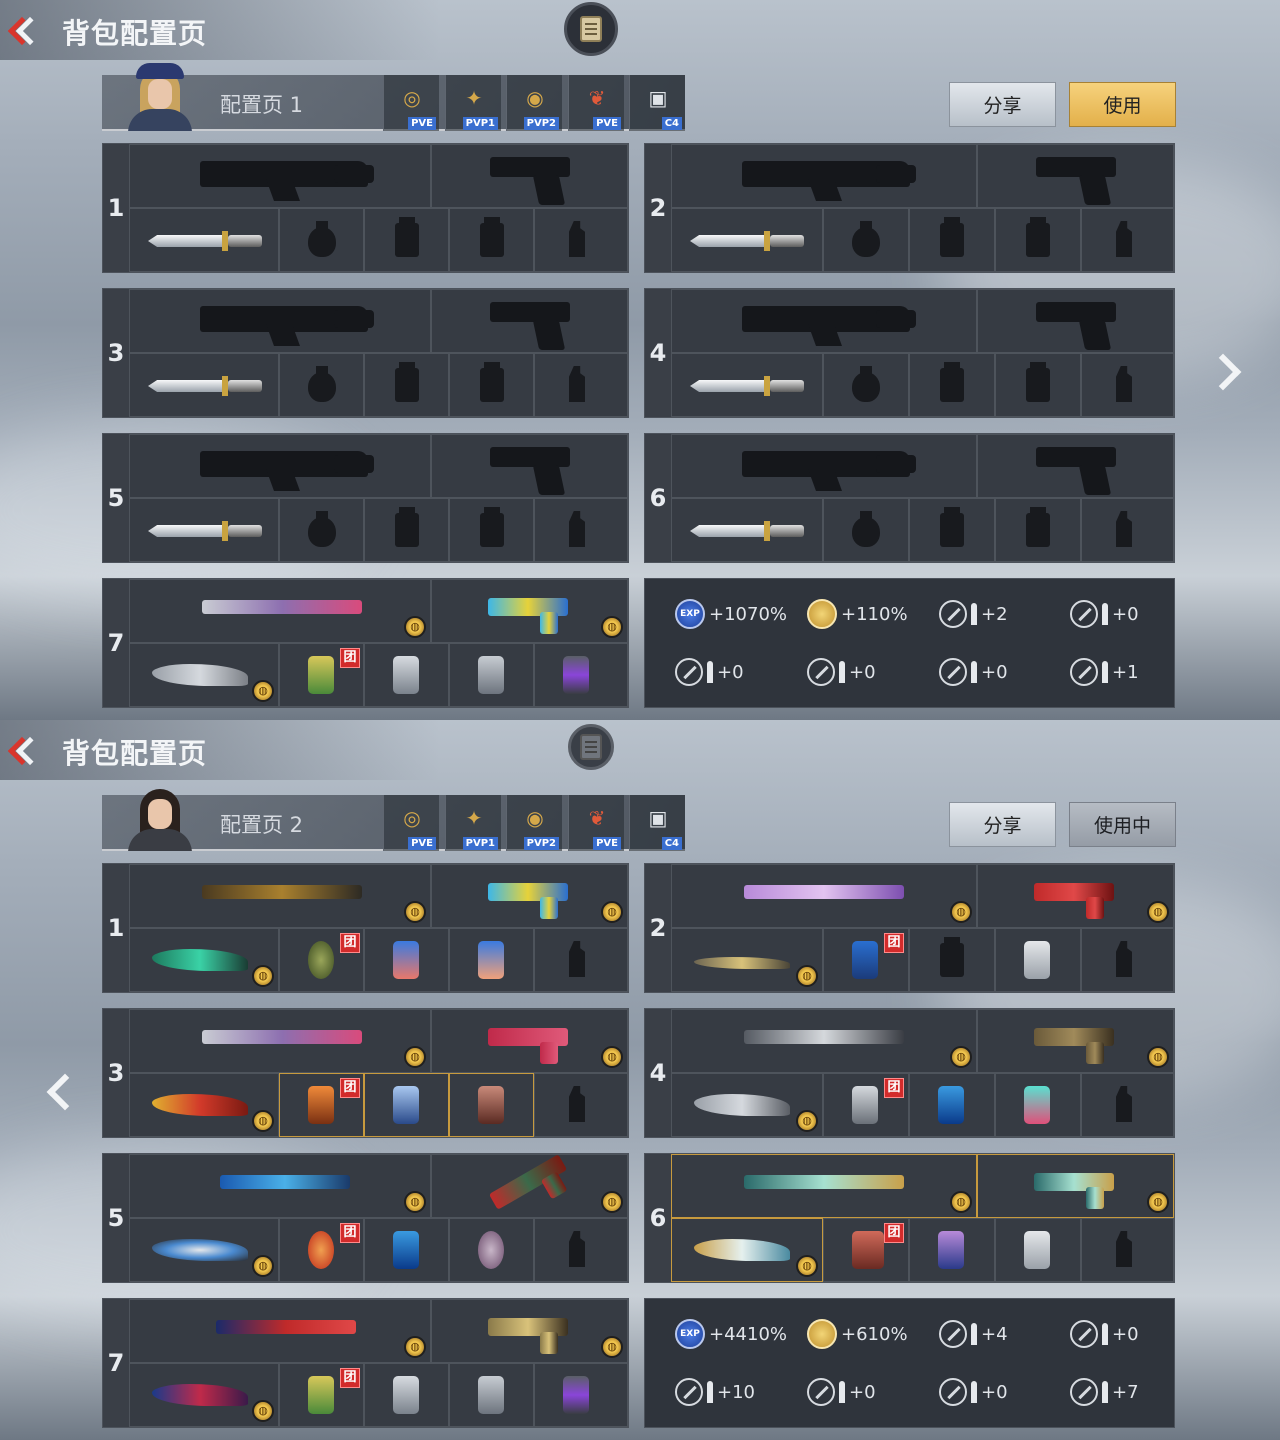  I want to click on loadout-slot-2: 2 ◍ ◍ ◍ 团, so click(909, 928).